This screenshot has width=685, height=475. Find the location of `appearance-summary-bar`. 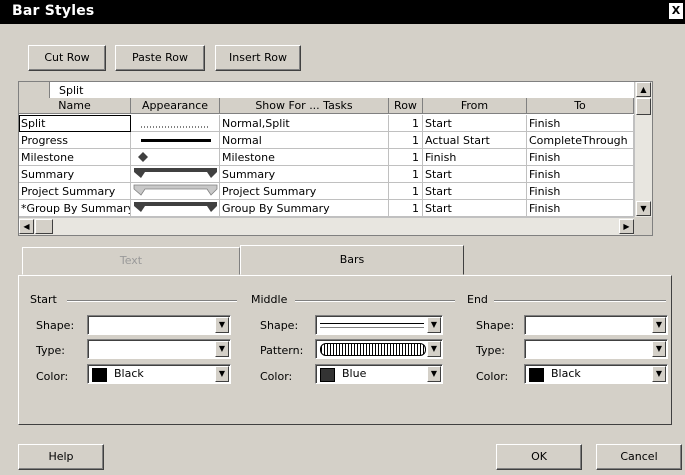

appearance-summary-bar is located at coordinates (175, 174).